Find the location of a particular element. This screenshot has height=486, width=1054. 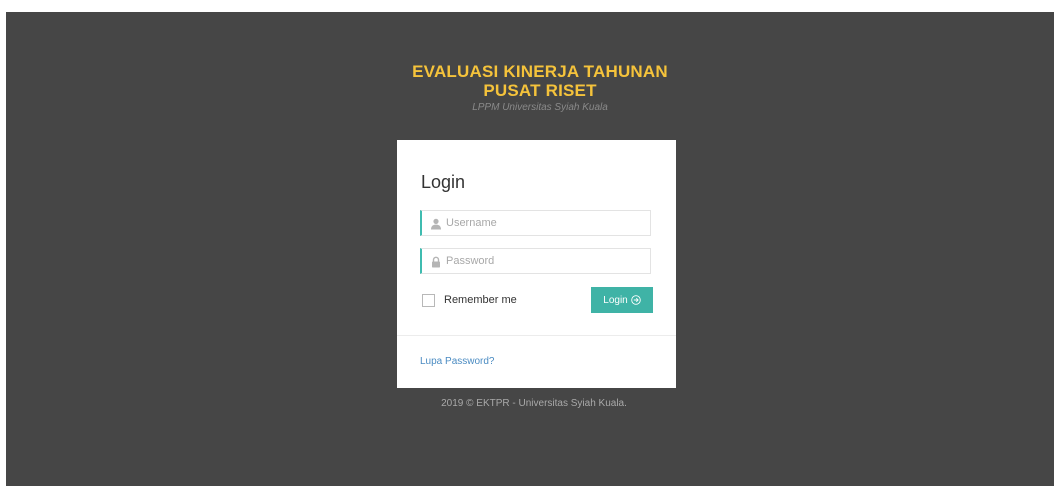

login-button-label: Login is located at coordinates (615, 300).